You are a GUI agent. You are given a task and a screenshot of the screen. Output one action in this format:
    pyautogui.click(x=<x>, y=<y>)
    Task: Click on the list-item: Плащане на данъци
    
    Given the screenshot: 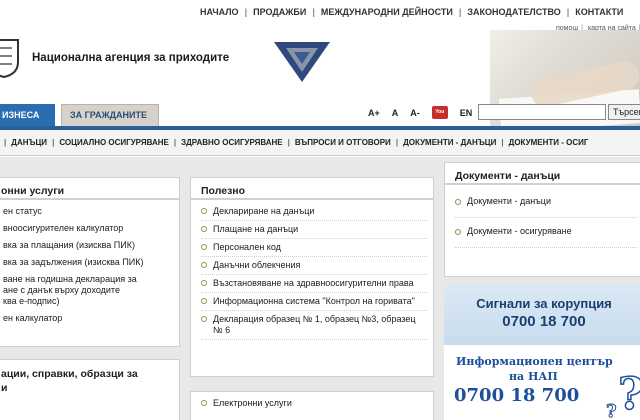 What is the action you would take?
    pyautogui.click(x=314, y=230)
    